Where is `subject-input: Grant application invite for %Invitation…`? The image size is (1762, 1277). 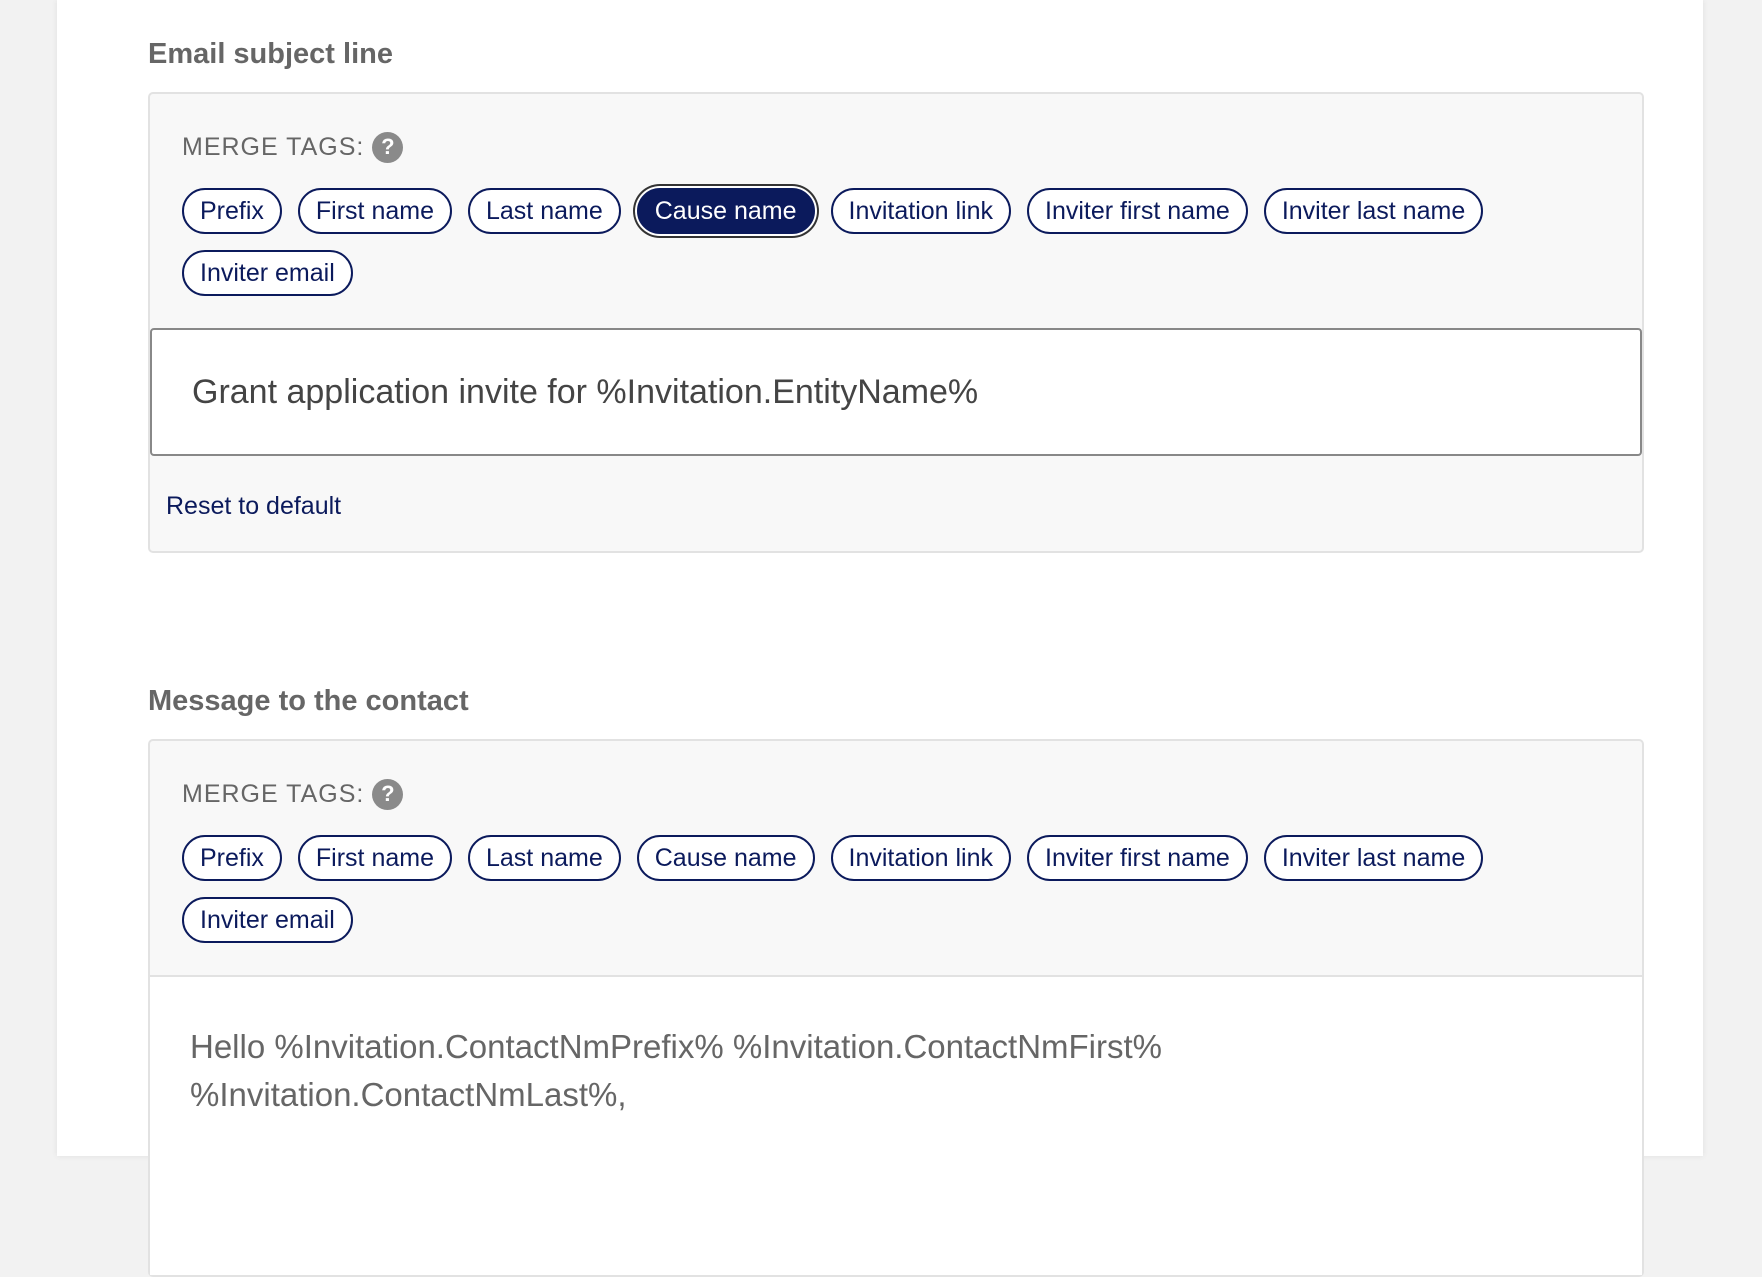
subject-input: Grant application invite for %Invitation… is located at coordinates (896, 392).